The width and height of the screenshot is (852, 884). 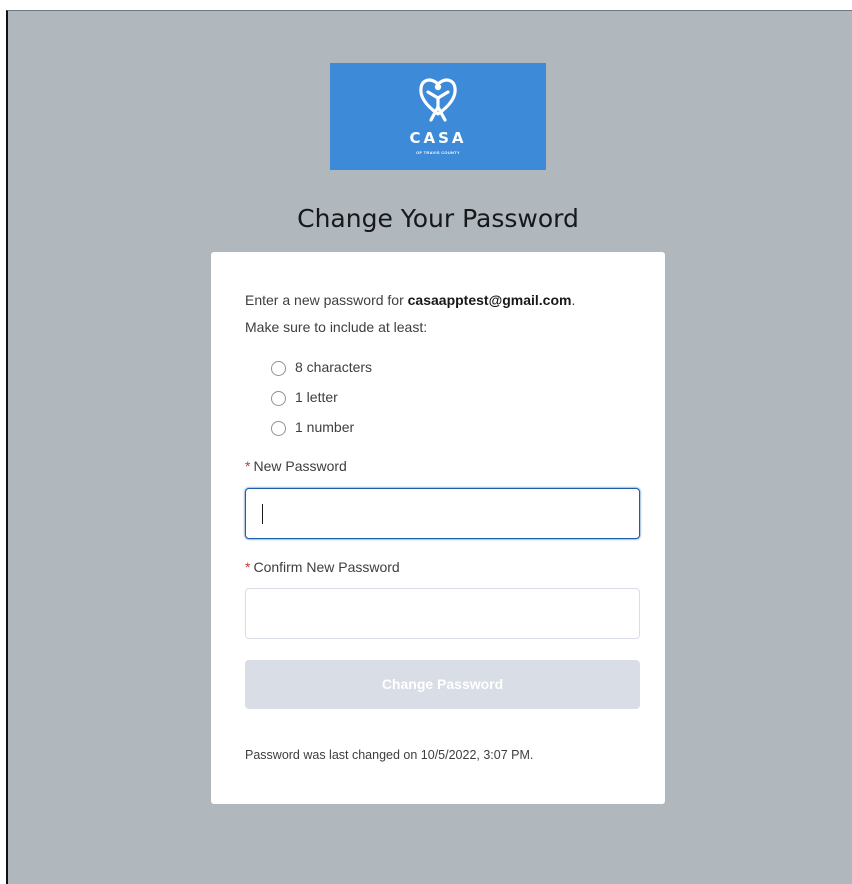 I want to click on logo-wordmark: CASA, so click(x=438, y=138).